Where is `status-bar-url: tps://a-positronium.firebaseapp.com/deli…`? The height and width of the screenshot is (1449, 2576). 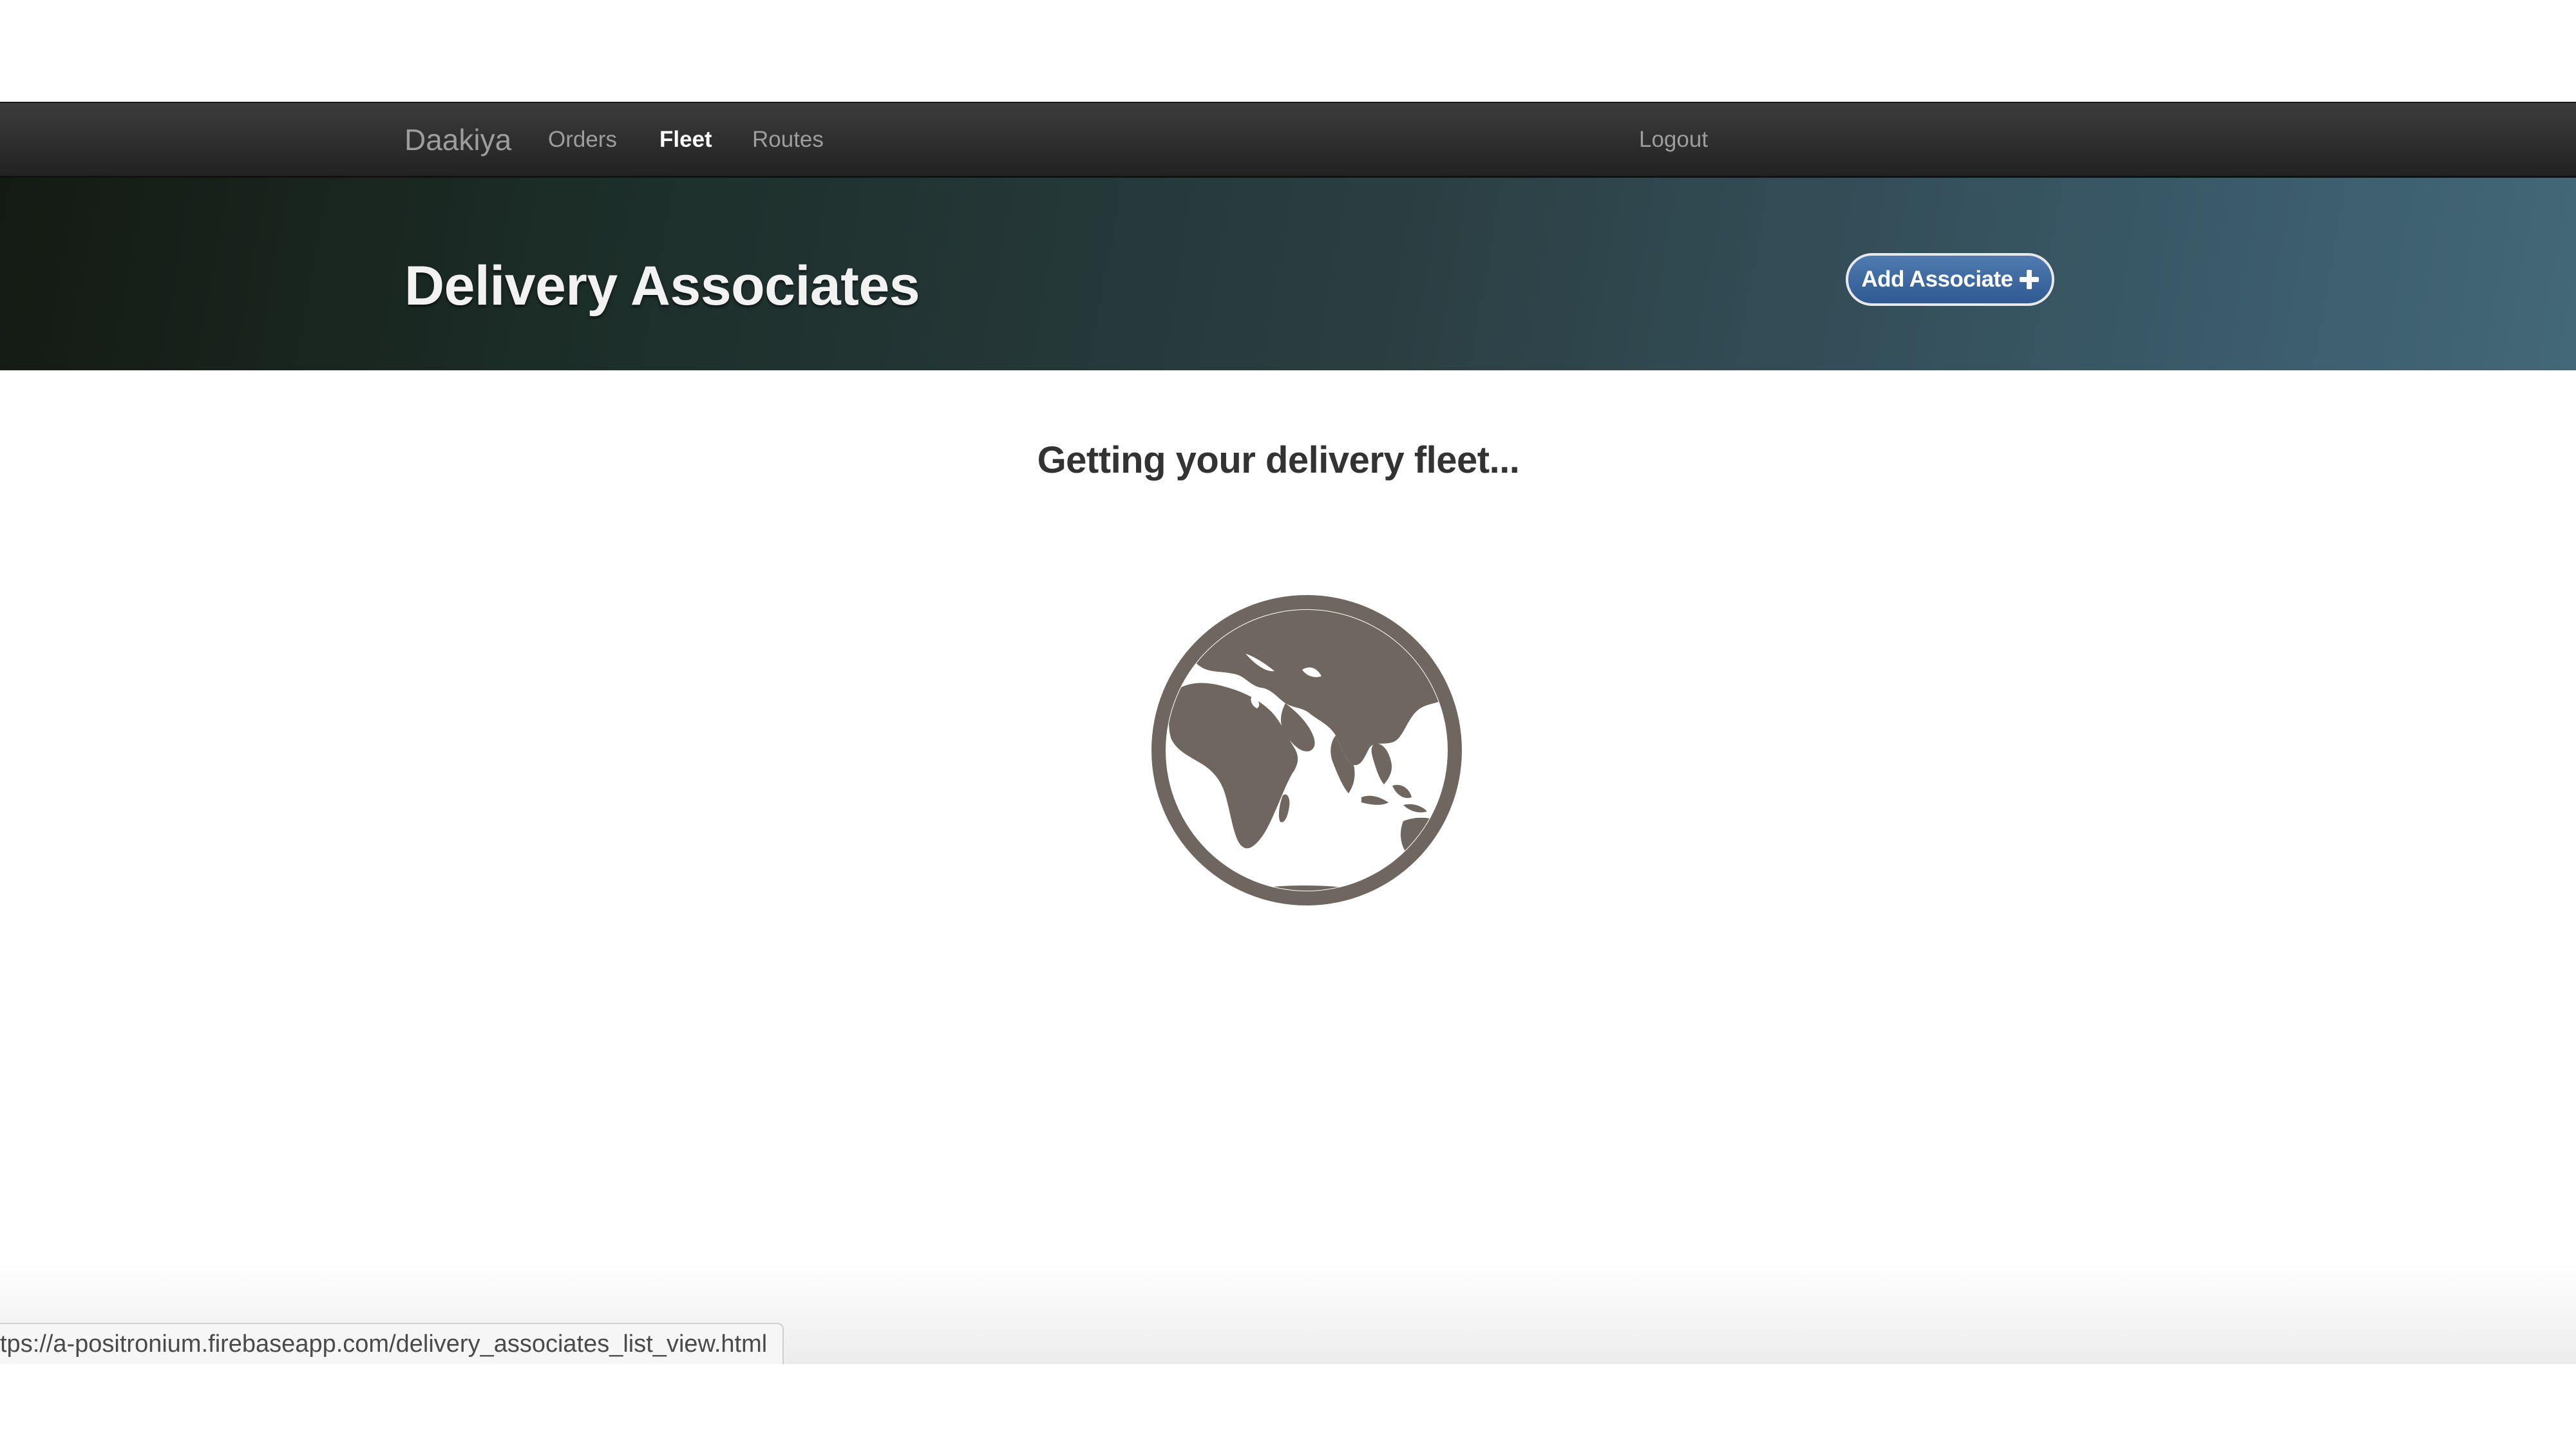 status-bar-url: tps://a-positronium.firebaseapp.com/deli… is located at coordinates (392, 1343).